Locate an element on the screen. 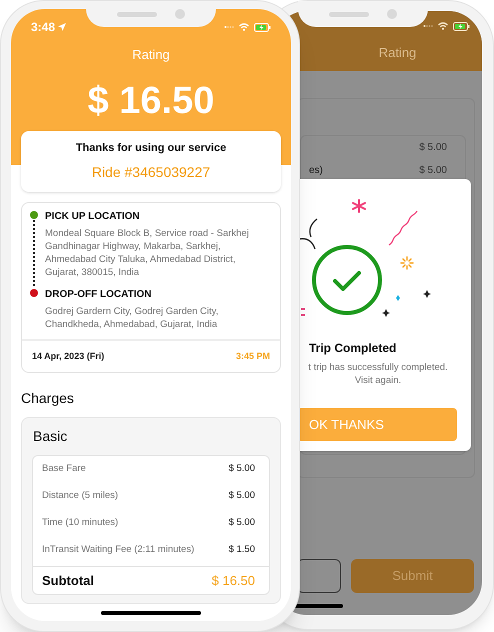  subtotal-label: Subtotal is located at coordinates (68, 581).